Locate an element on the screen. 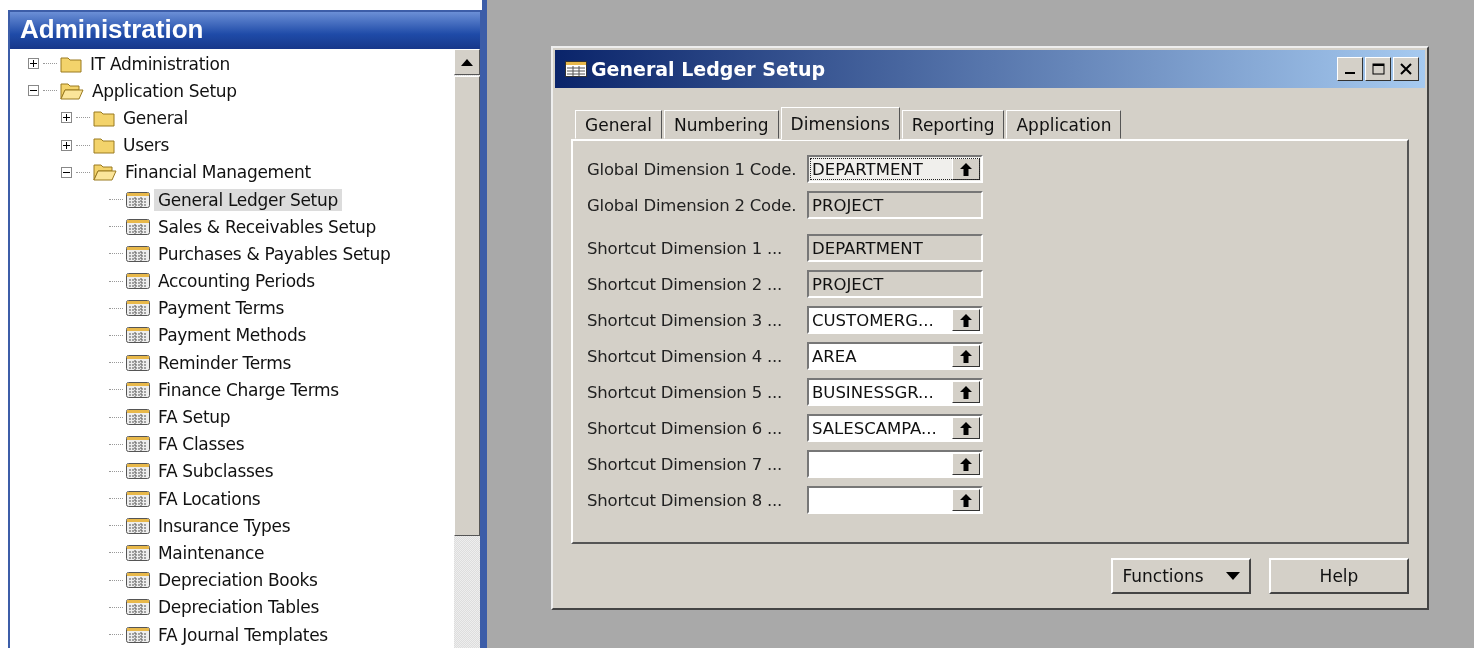 The width and height of the screenshot is (1474, 648). tree-item: Payment Methods is located at coordinates (232, 335).